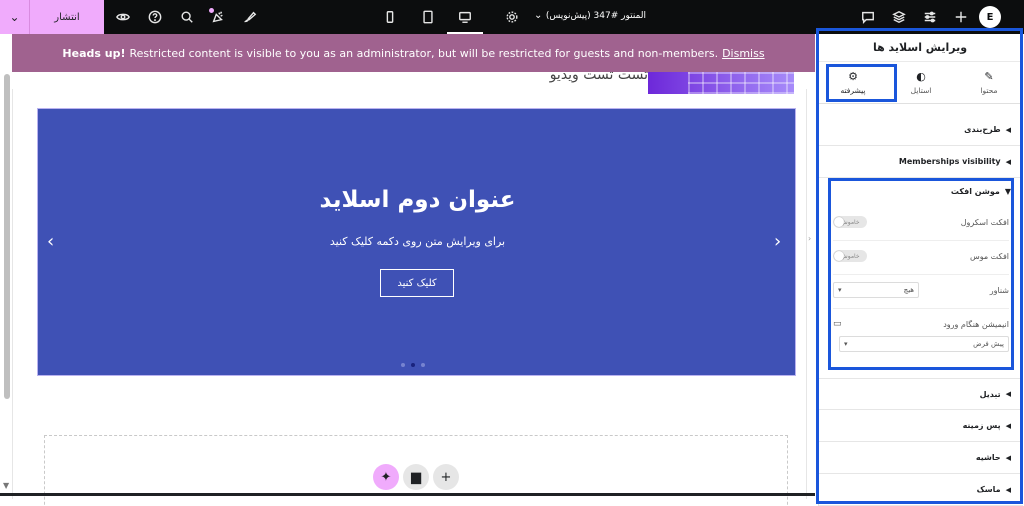 This screenshot has width=1024, height=506. I want to click on tablet-device-icon, so click(428, 17).